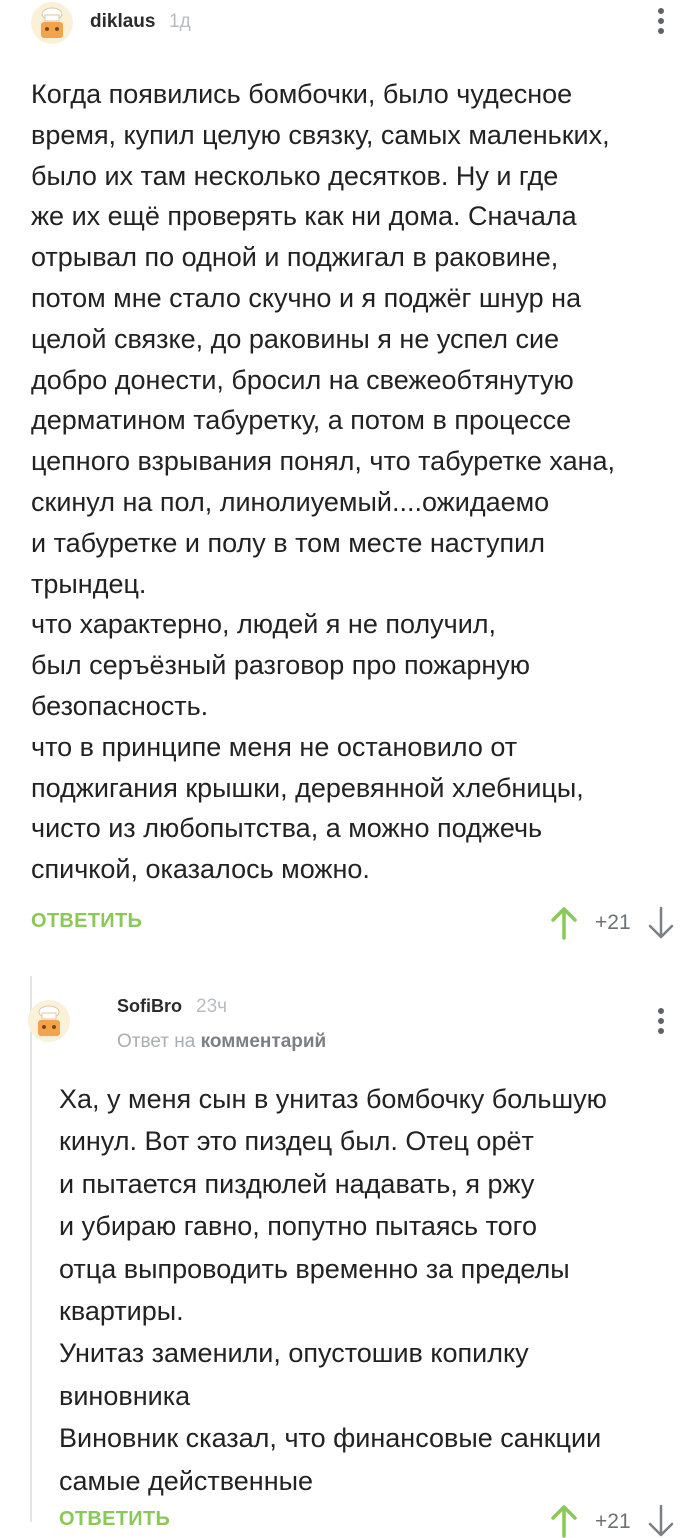 This screenshot has height=1538, width=700. Describe the element at coordinates (212, 1006) in the screenshot. I see `comment-time: 23ч` at that location.